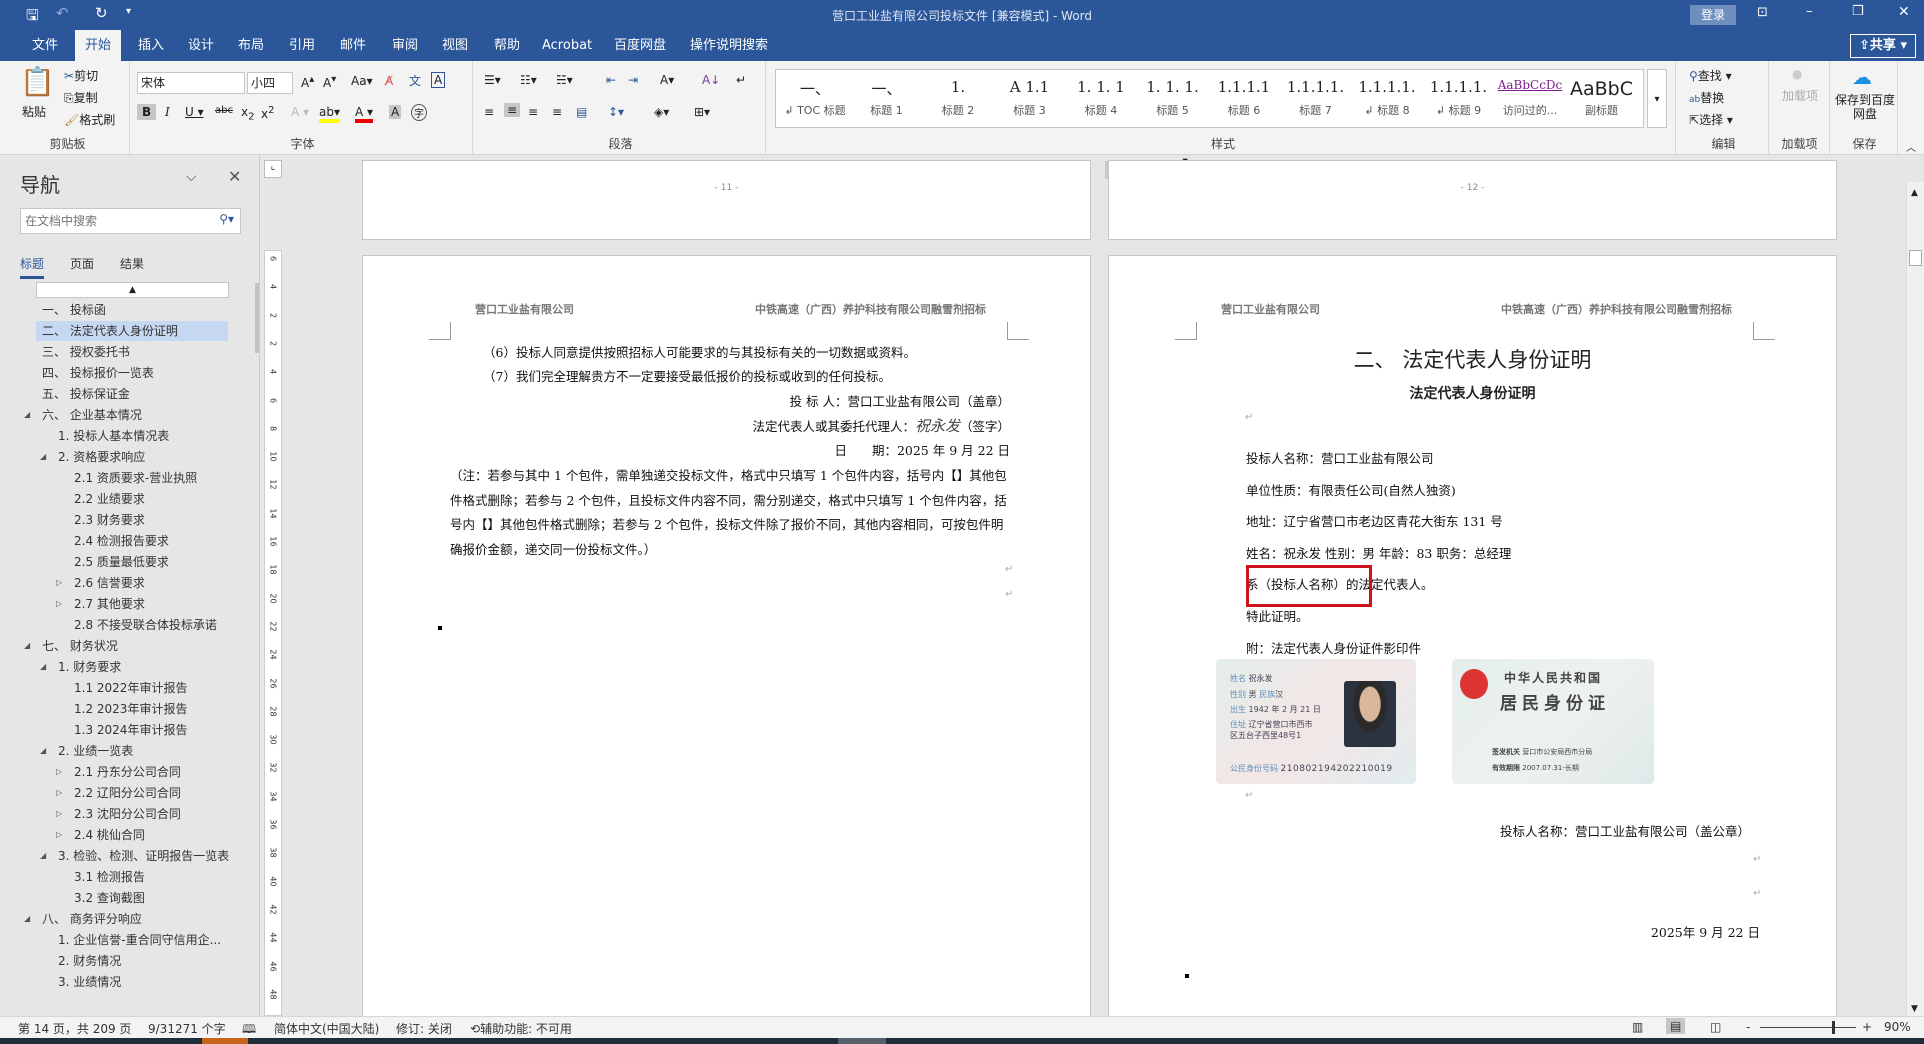  I want to click on copy-button: ⎘复制, so click(81, 97).